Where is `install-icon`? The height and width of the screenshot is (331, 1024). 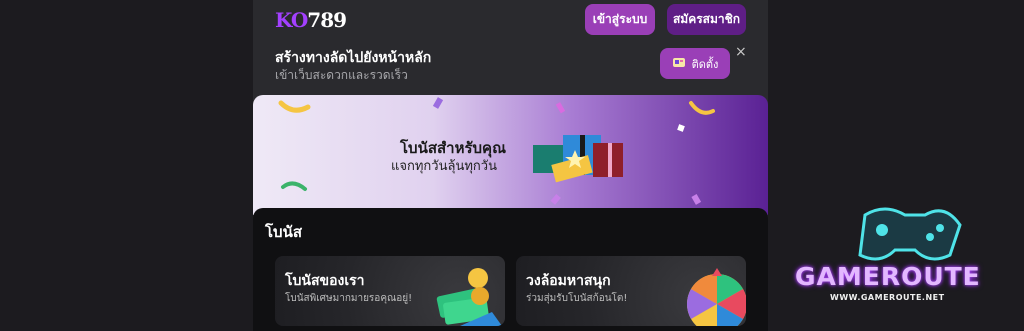
install-icon is located at coordinates (679, 63).